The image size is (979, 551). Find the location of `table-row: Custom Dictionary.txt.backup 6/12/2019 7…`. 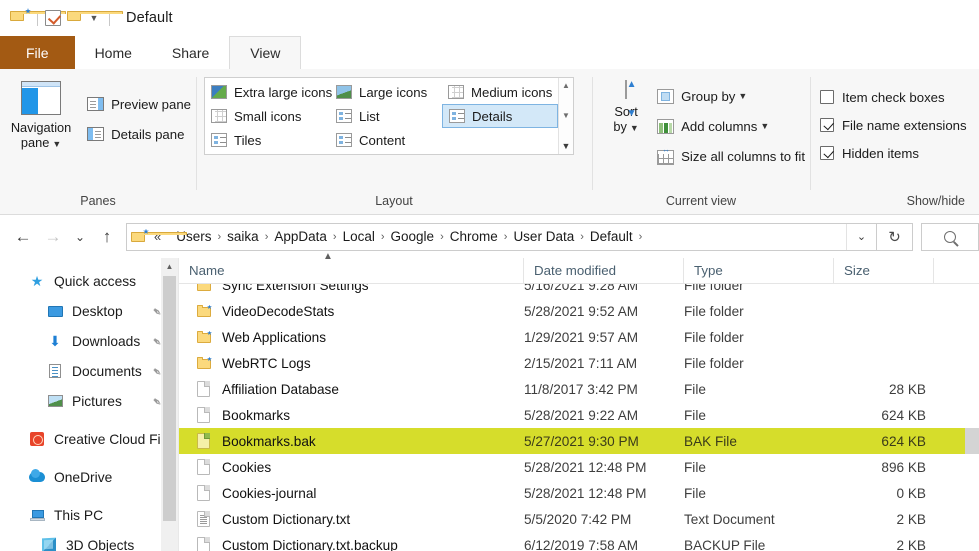

table-row: Custom Dictionary.txt.backup 6/12/2019 7… is located at coordinates (579, 541).